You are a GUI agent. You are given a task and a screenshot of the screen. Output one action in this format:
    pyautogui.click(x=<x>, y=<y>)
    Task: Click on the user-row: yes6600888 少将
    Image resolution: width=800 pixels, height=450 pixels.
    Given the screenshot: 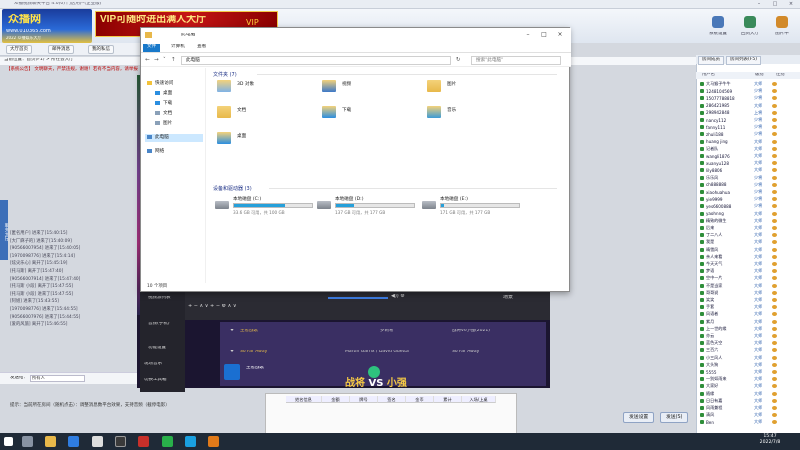 What is the action you would take?
    pyautogui.click(x=747, y=206)
    